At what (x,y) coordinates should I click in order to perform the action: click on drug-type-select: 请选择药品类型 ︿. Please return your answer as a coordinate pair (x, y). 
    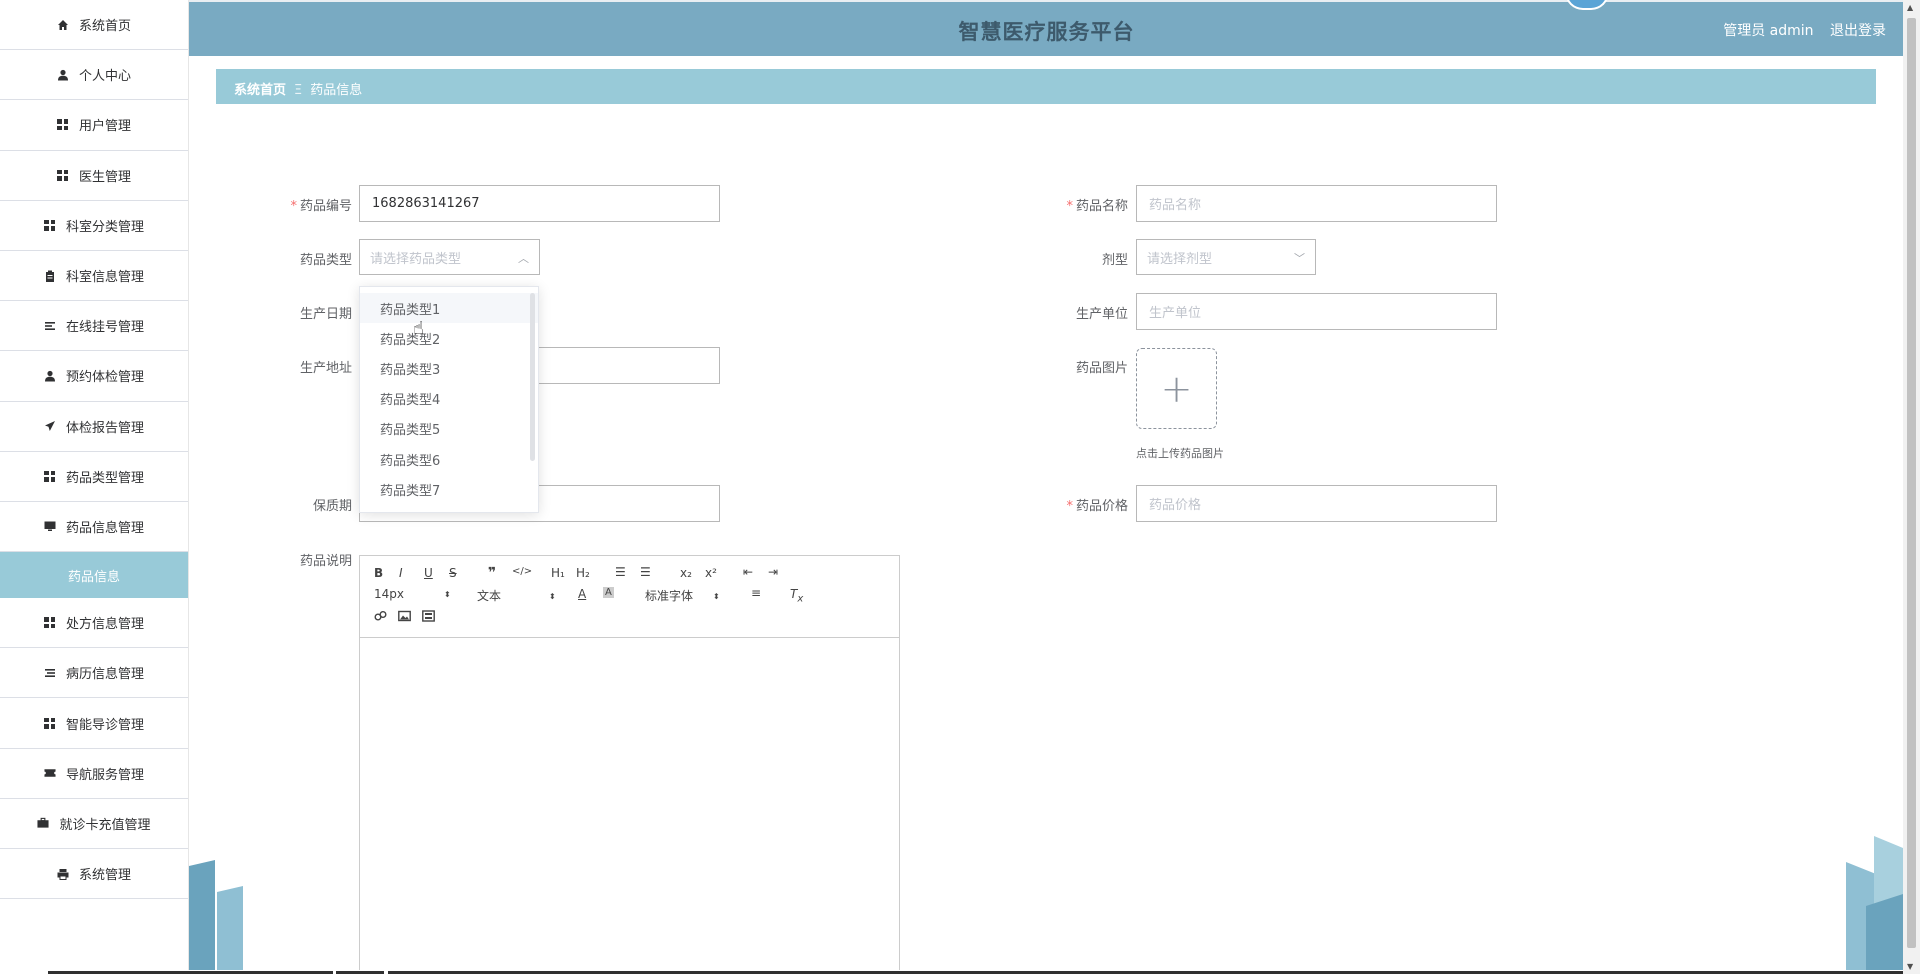
    Looking at the image, I should click on (449, 257).